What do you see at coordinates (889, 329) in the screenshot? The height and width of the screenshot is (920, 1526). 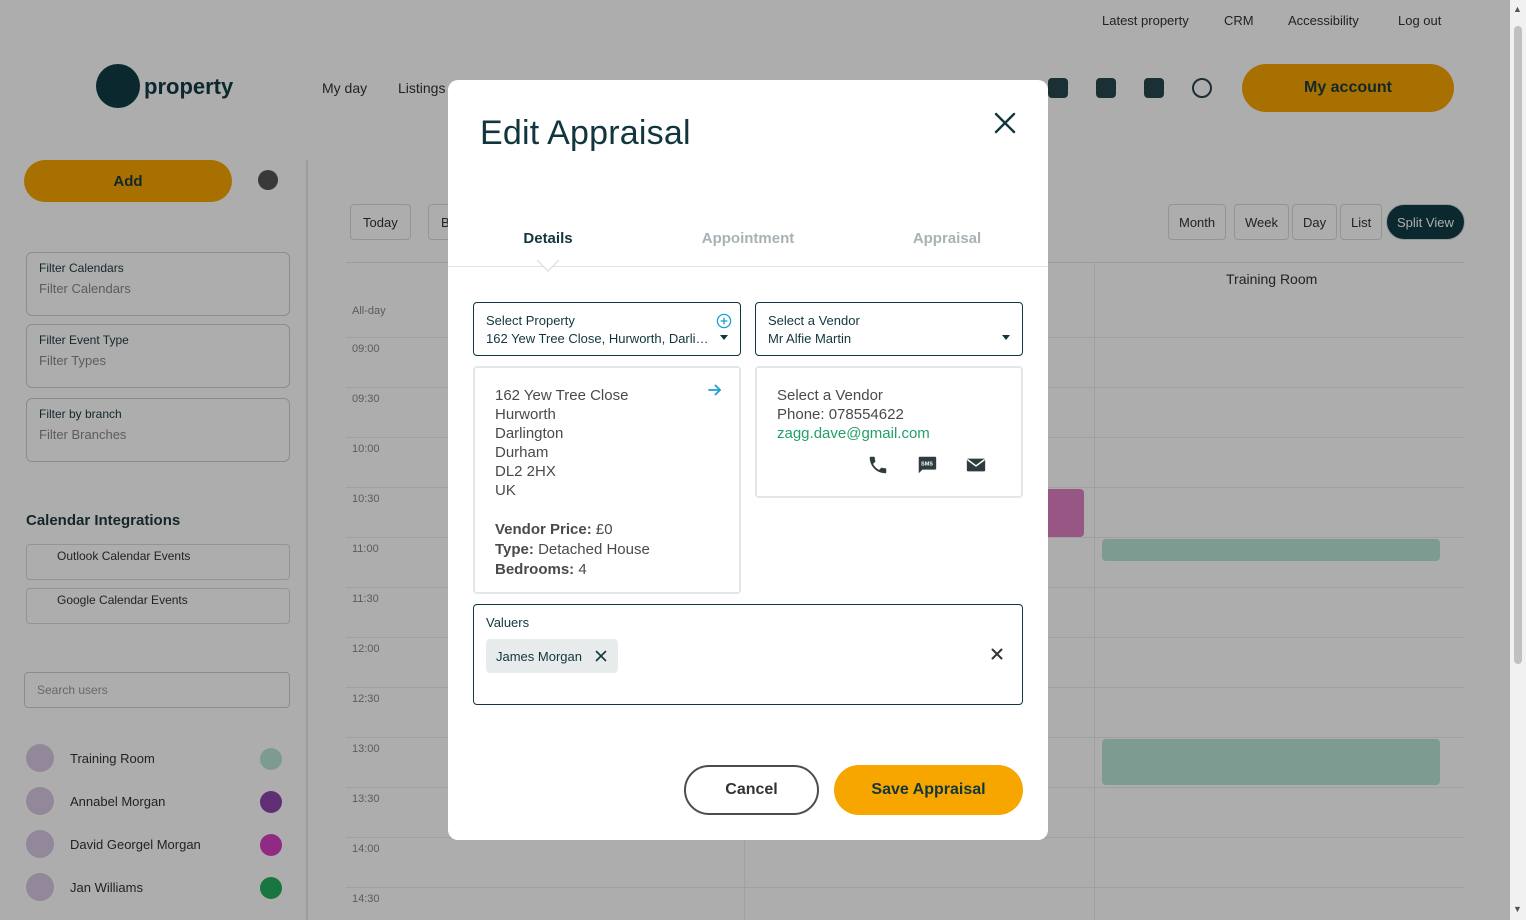 I see `vendor-select: Select a Vendor Mr Alfie Martin` at bounding box center [889, 329].